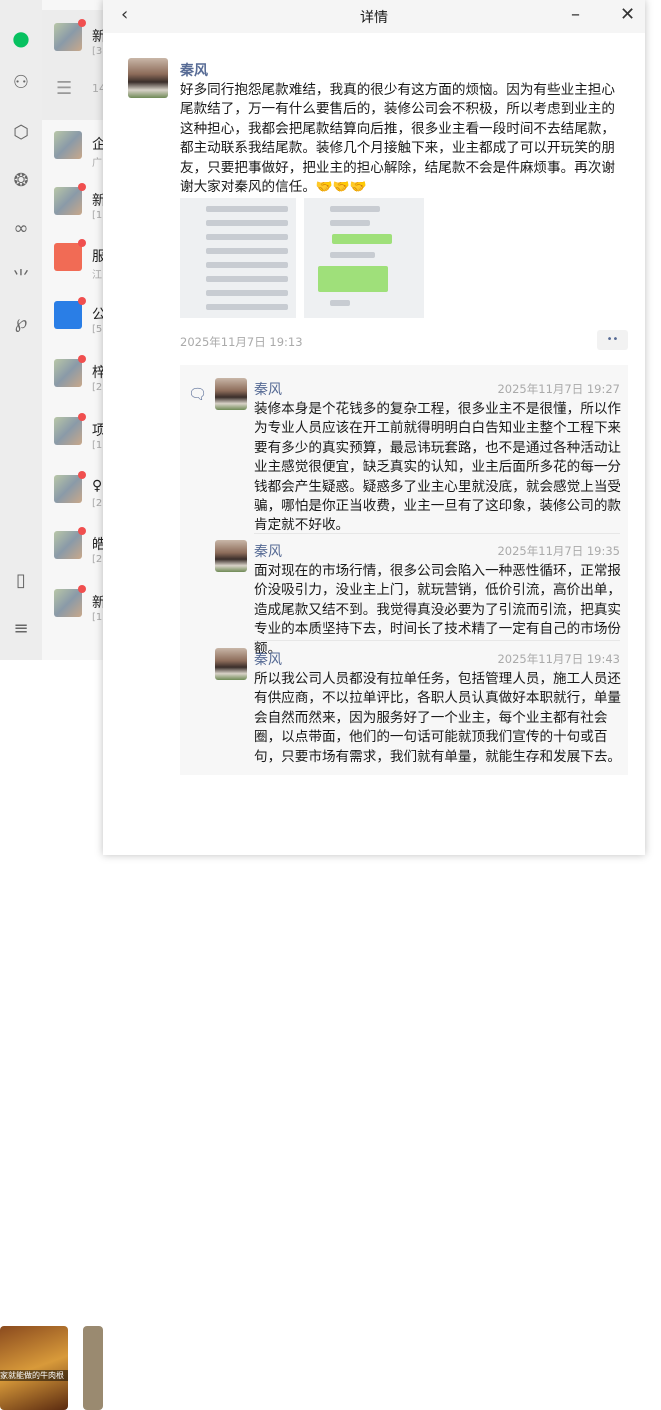  What do you see at coordinates (612, 340) in the screenshot?
I see `more-actions-button: ••` at bounding box center [612, 340].